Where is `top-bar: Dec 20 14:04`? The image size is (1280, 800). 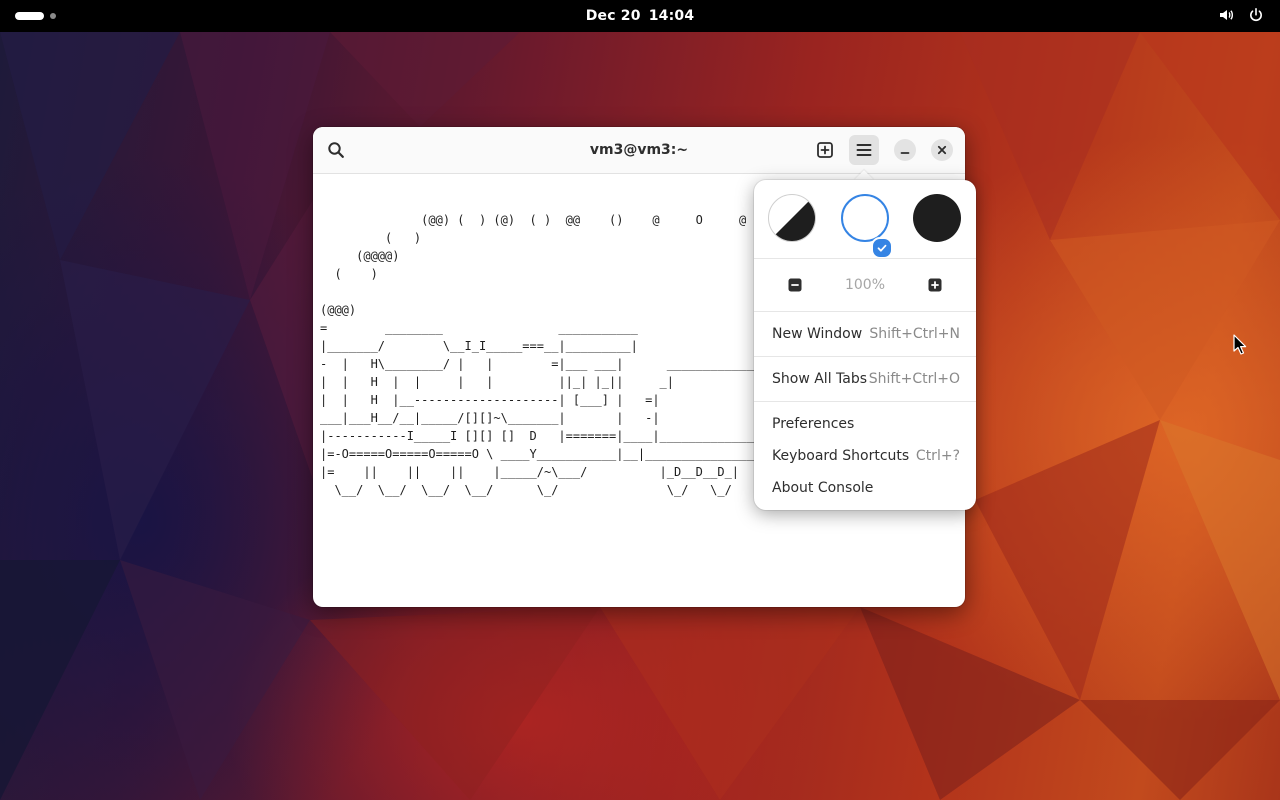 top-bar: Dec 20 14:04 is located at coordinates (640, 16).